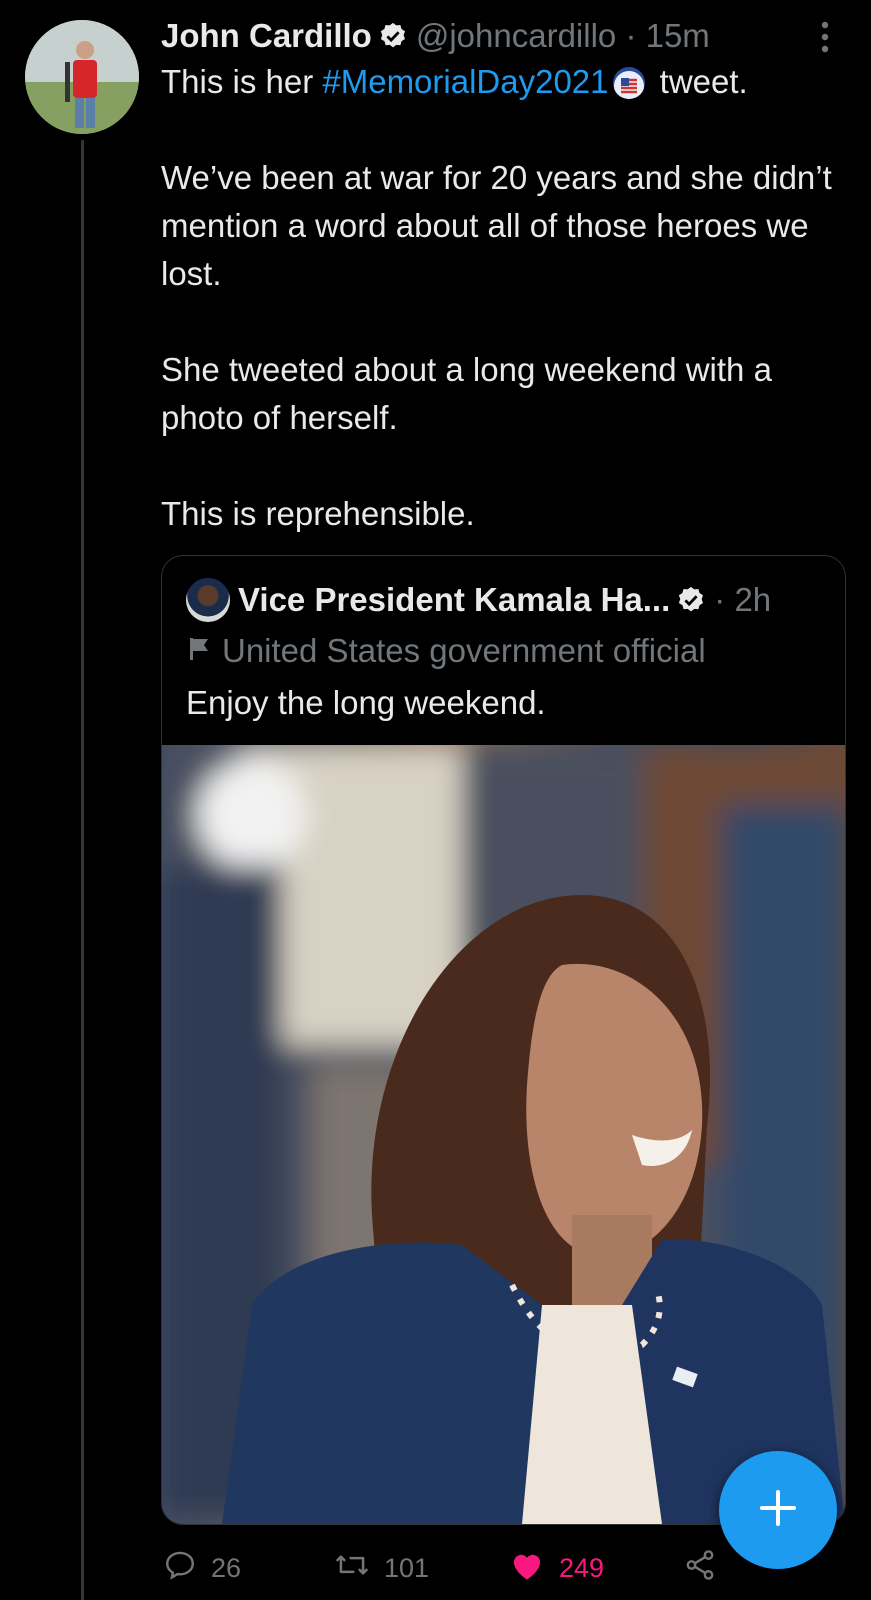 The image size is (871, 1600). I want to click on government-label: United States government official, so click(446, 651).